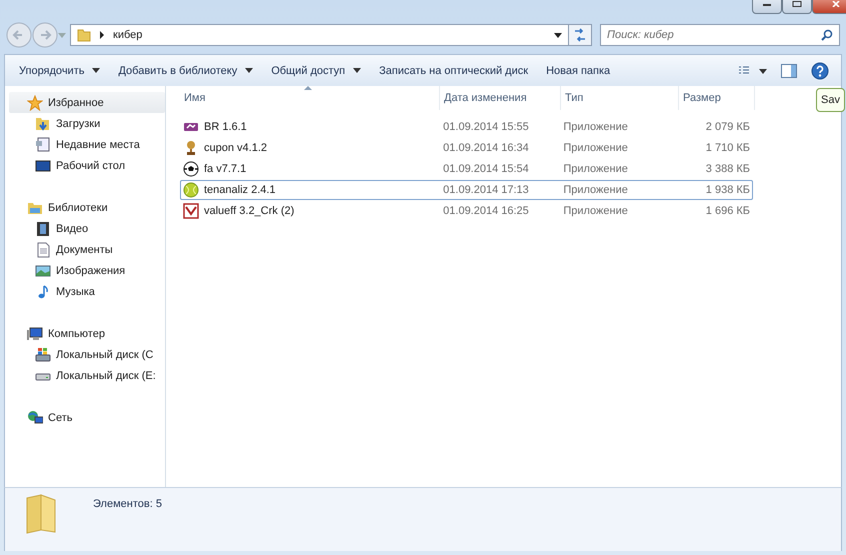 The height and width of the screenshot is (555, 846). What do you see at coordinates (191, 169) in the screenshot?
I see `soccer-ball-icon` at bounding box center [191, 169].